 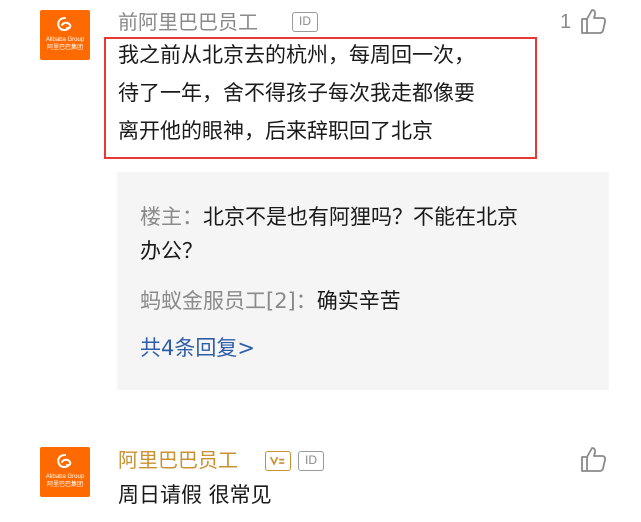 I want to click on reply-item: 楼主：北京不是也有阿狸吗？不能在北京, so click(x=329, y=217).